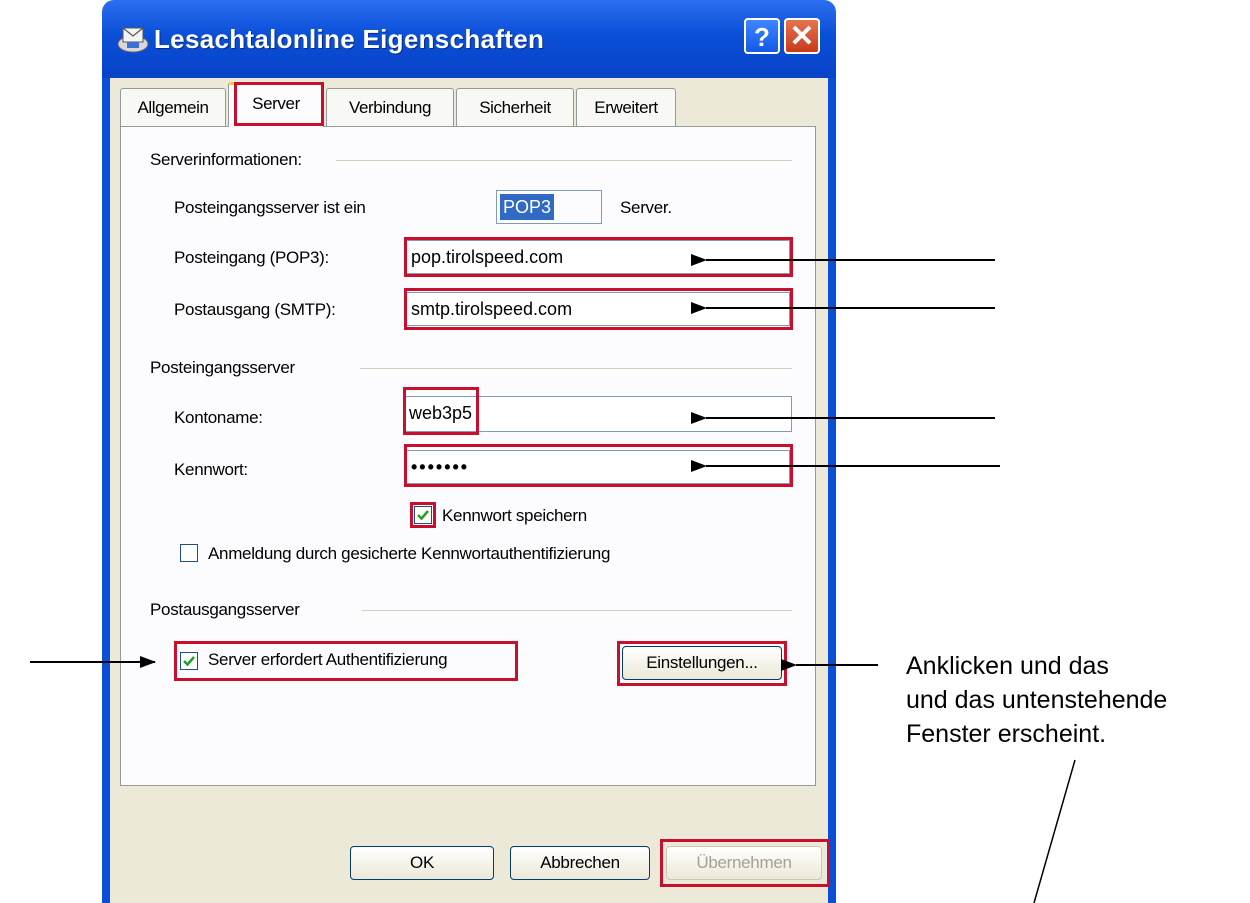 The width and height of the screenshot is (1250, 903). What do you see at coordinates (279, 104) in the screenshot?
I see `server-tab-highlight` at bounding box center [279, 104].